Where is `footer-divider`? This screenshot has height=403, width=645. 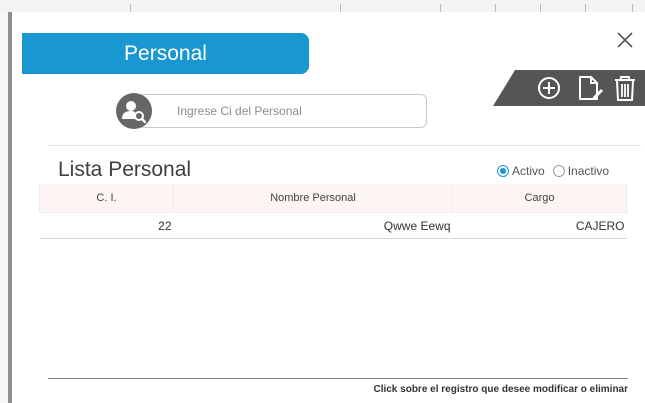 footer-divider is located at coordinates (338, 378).